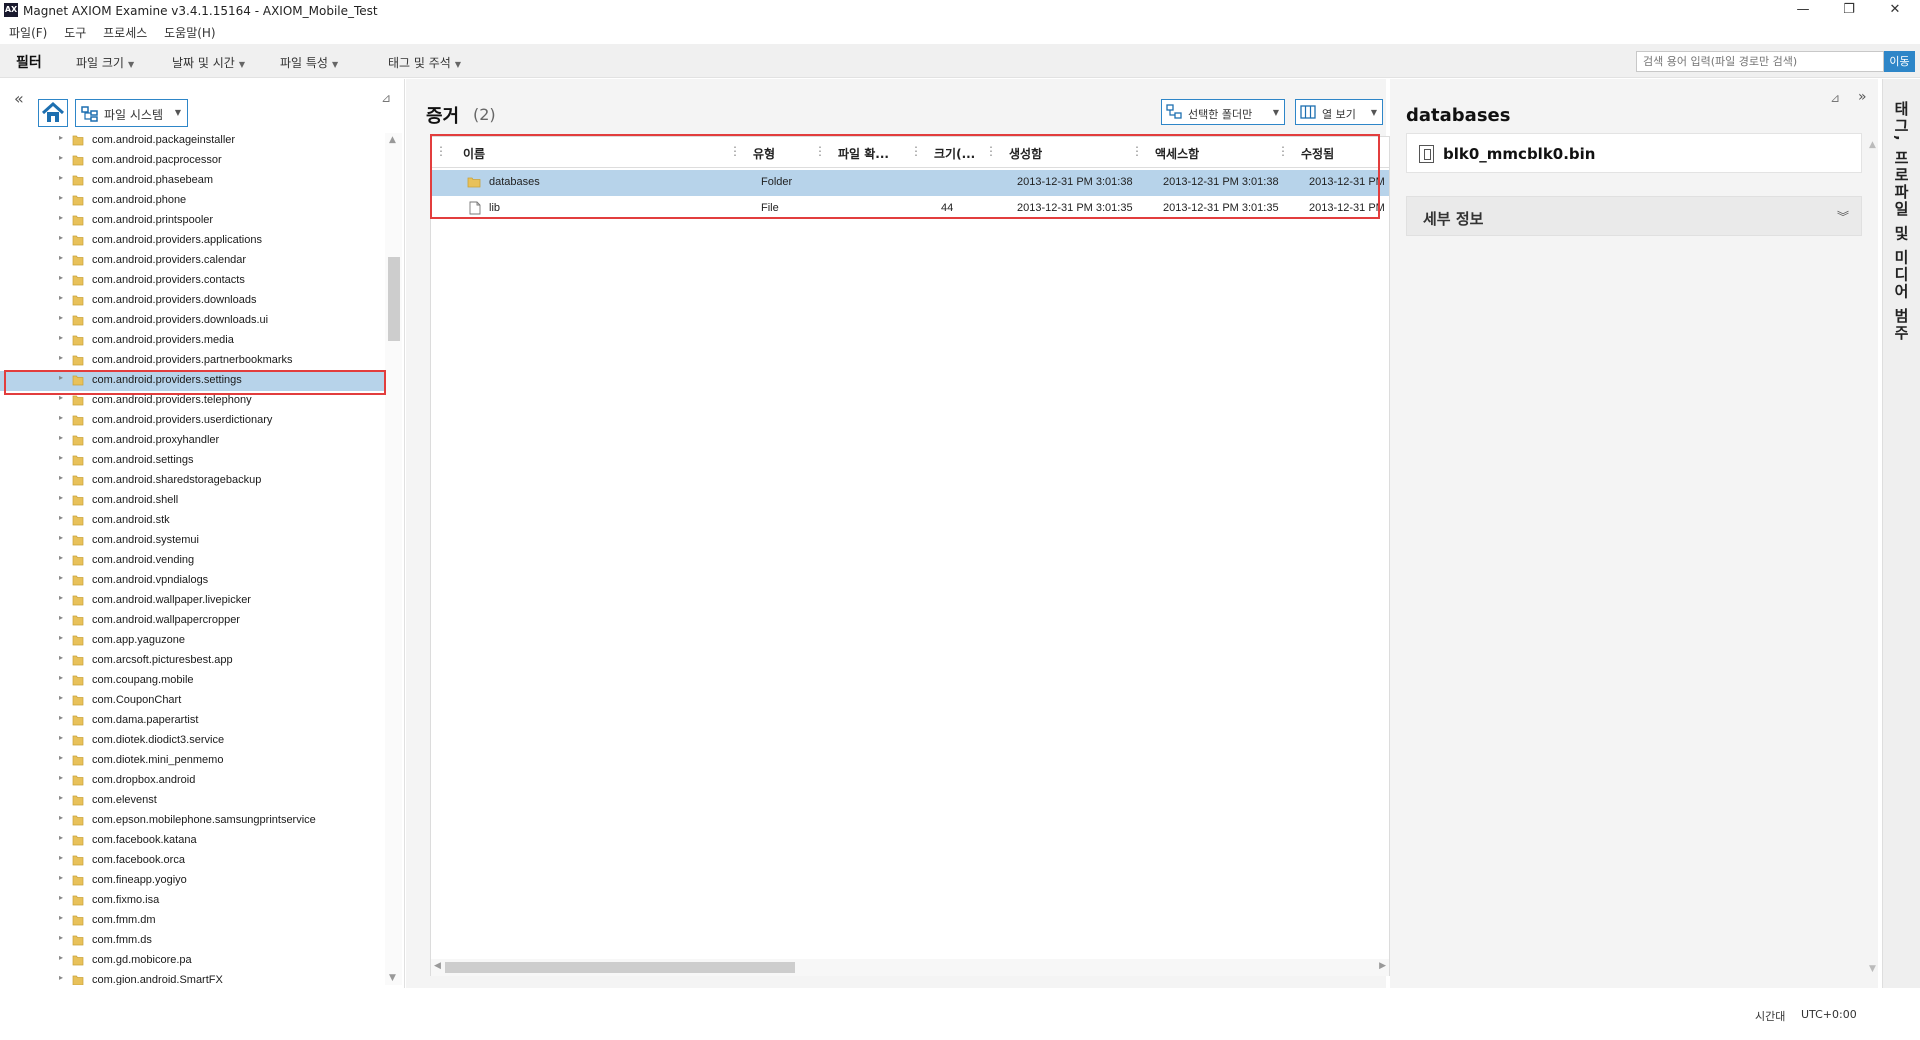 The image size is (1920, 1040). I want to click on filter-file-size-dropdown: 파일 크기 ▼, so click(105, 62).